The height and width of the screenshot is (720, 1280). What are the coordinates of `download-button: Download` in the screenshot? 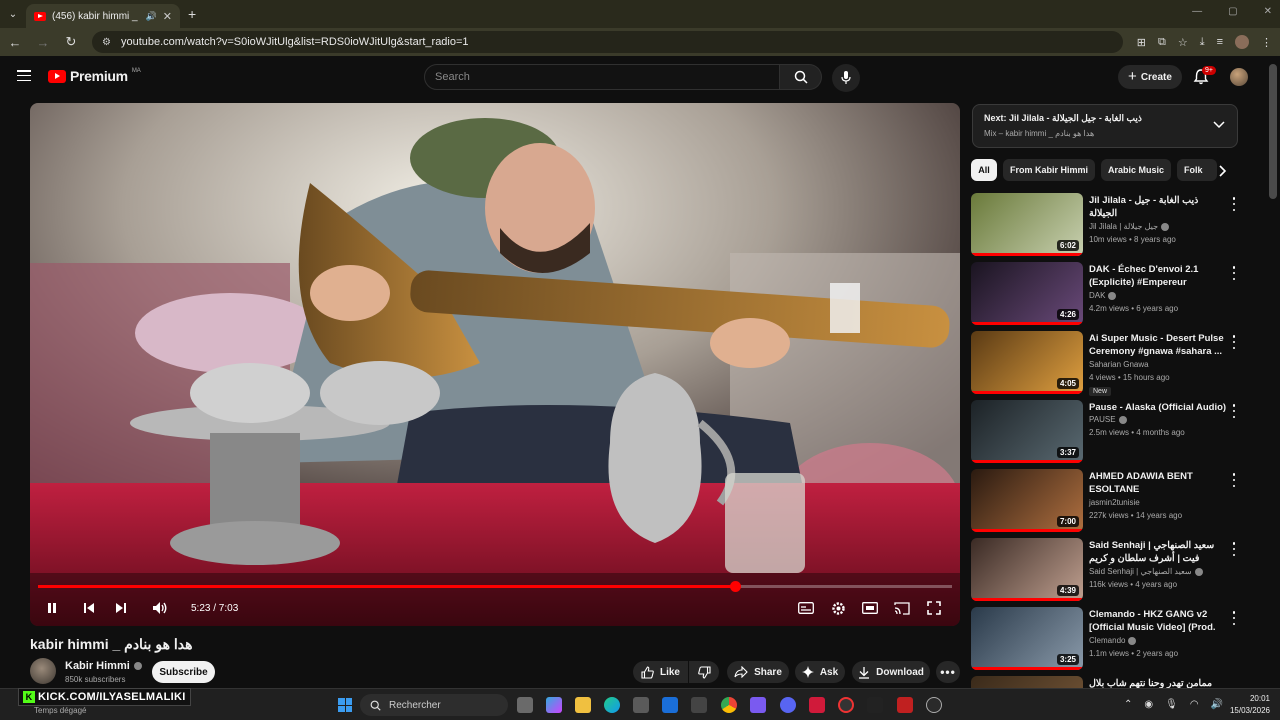 It's located at (891, 672).